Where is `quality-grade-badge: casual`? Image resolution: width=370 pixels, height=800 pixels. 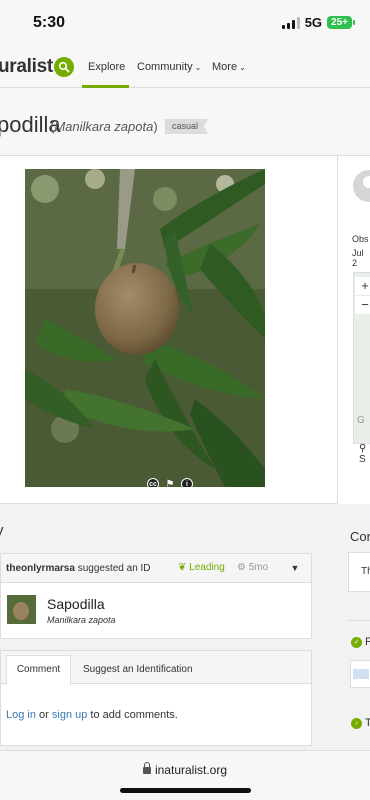 quality-grade-badge: casual is located at coordinates (187, 126).